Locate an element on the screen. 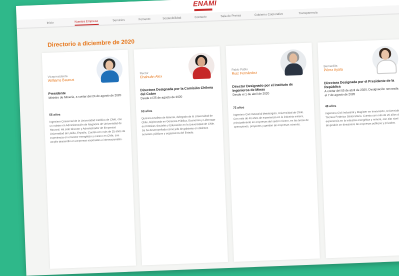 The image size is (399, 276). director-age: 53 años is located at coordinates (147, 111).